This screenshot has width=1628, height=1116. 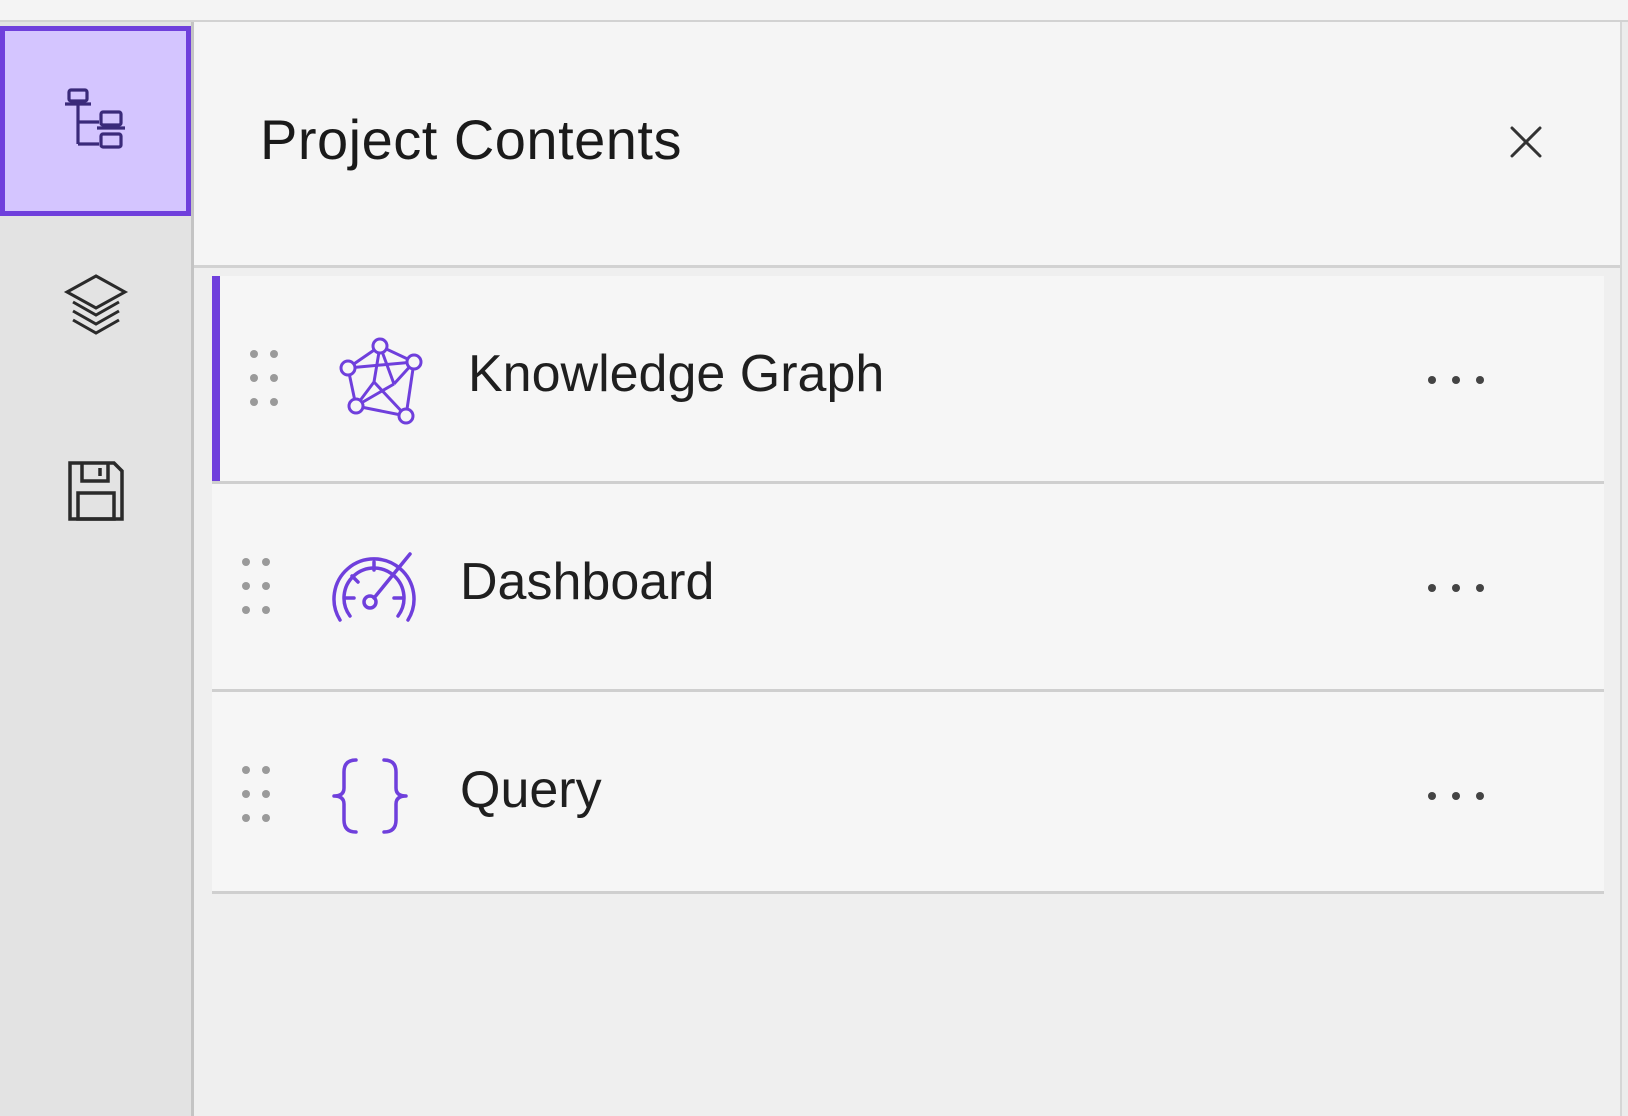 I want to click on close-button, so click(x=1526, y=142).